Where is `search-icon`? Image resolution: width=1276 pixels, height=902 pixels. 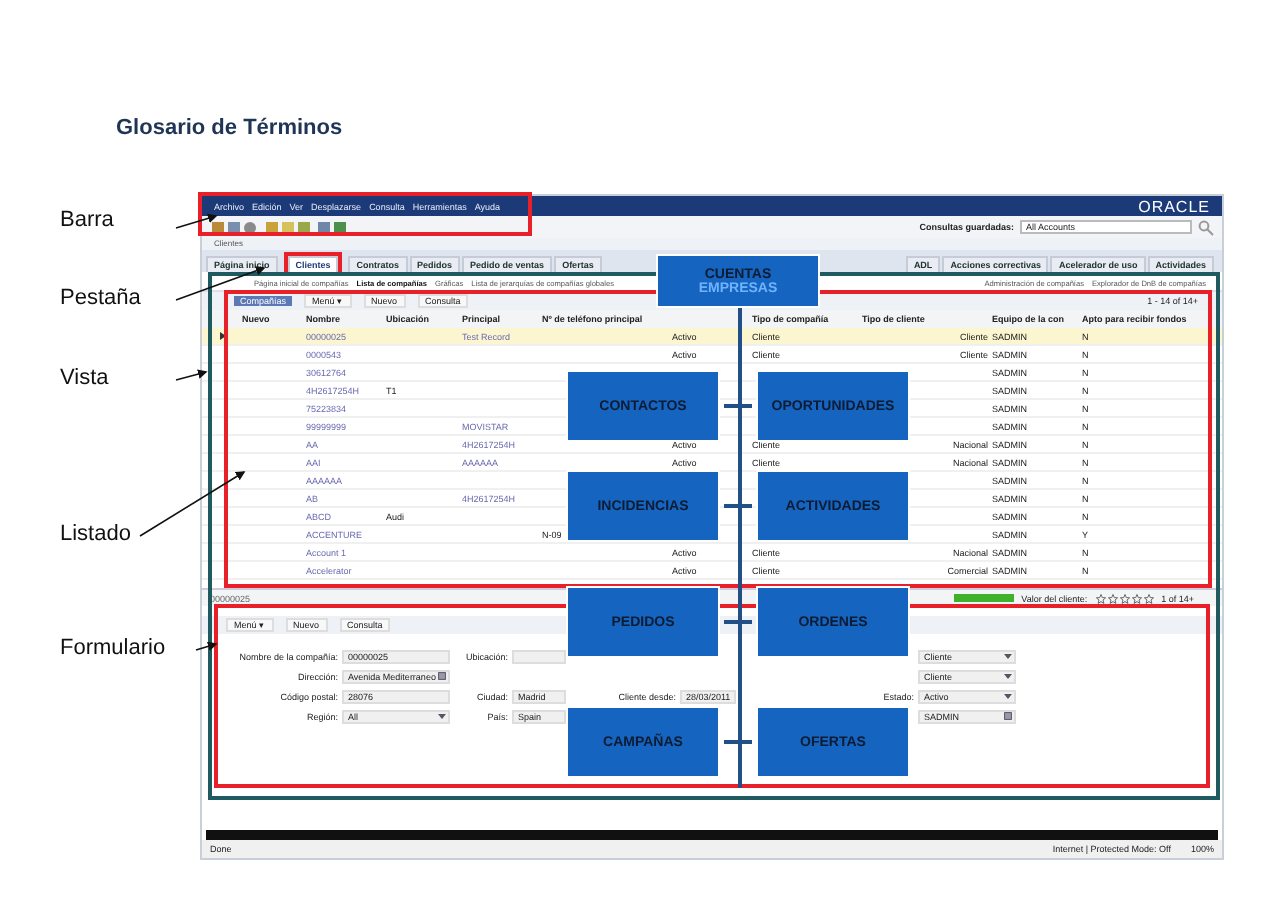 search-icon is located at coordinates (1206, 227).